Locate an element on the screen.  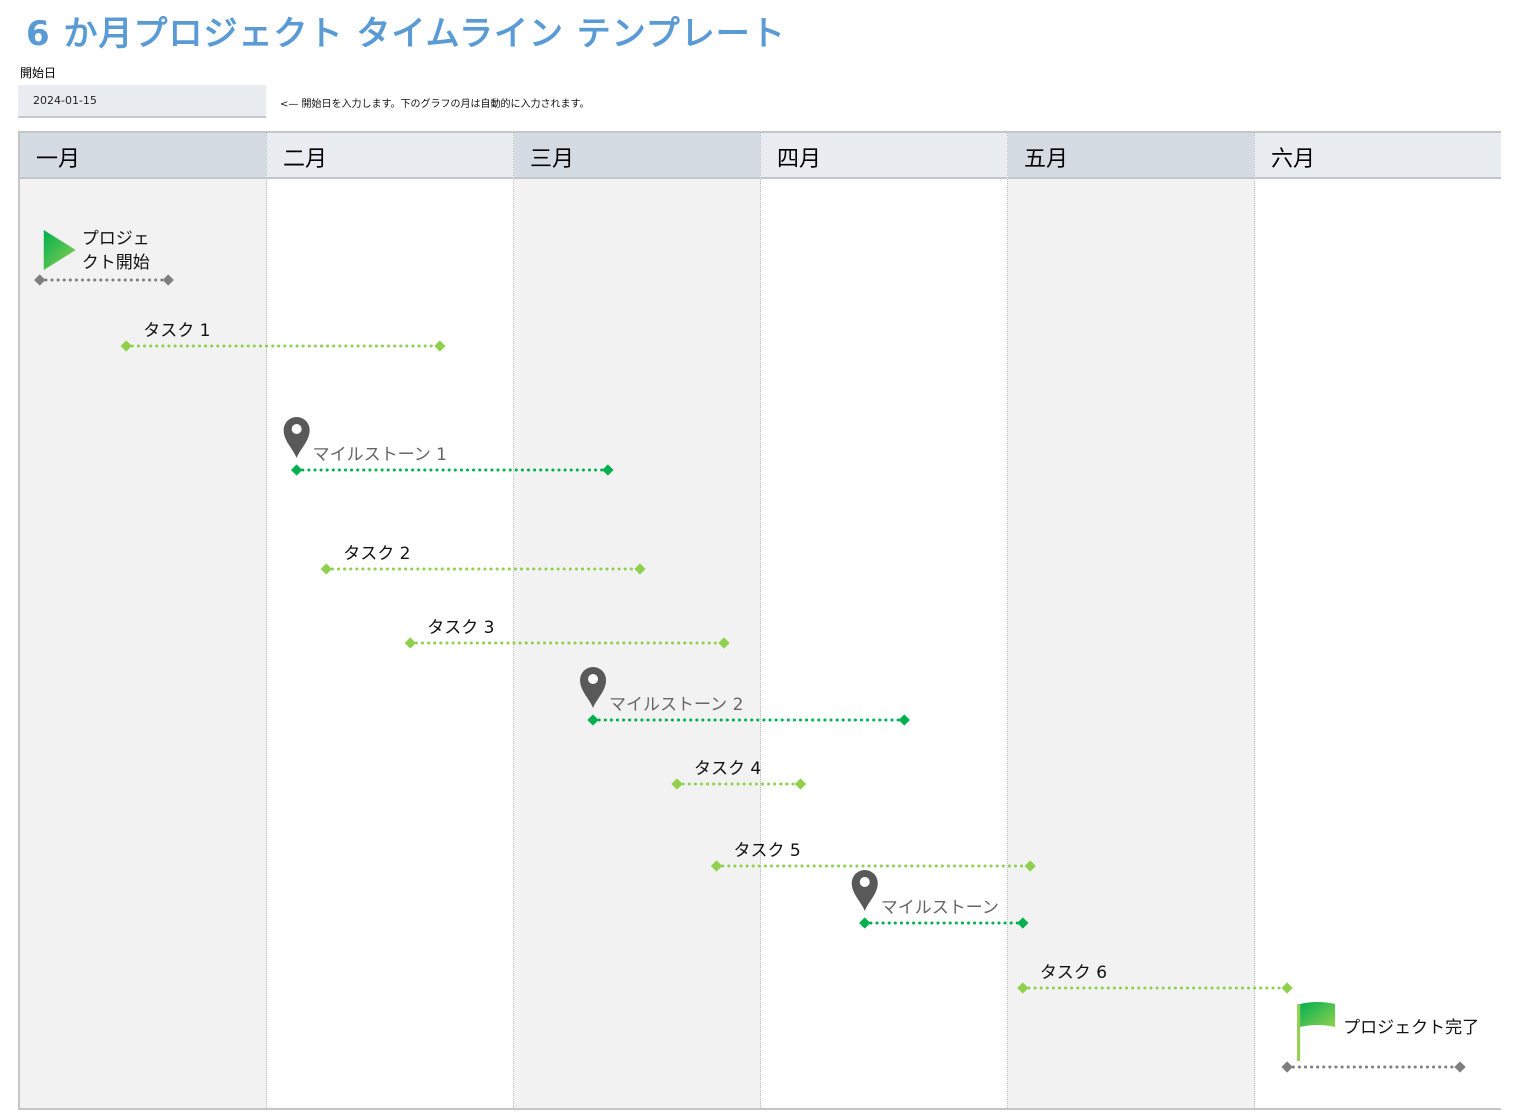
timeline-item-label: プロジェクト開始 is located at coordinates (115, 251).